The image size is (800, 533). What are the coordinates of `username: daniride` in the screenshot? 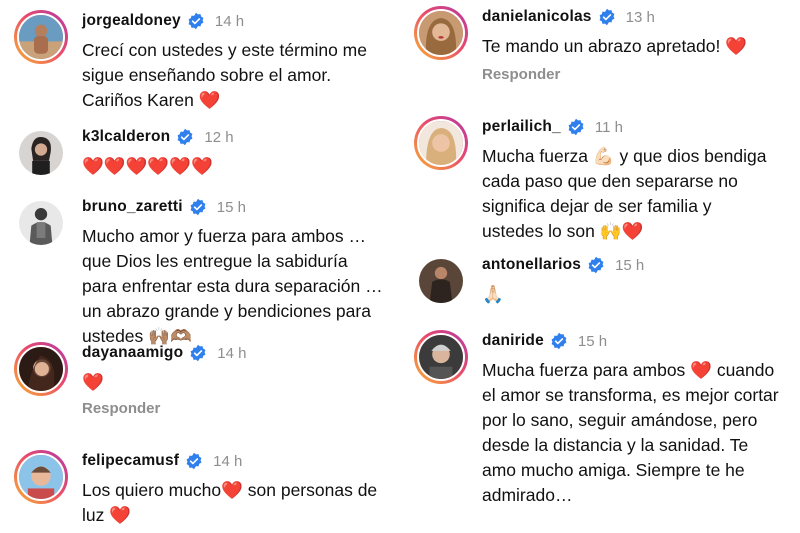 It's located at (513, 341).